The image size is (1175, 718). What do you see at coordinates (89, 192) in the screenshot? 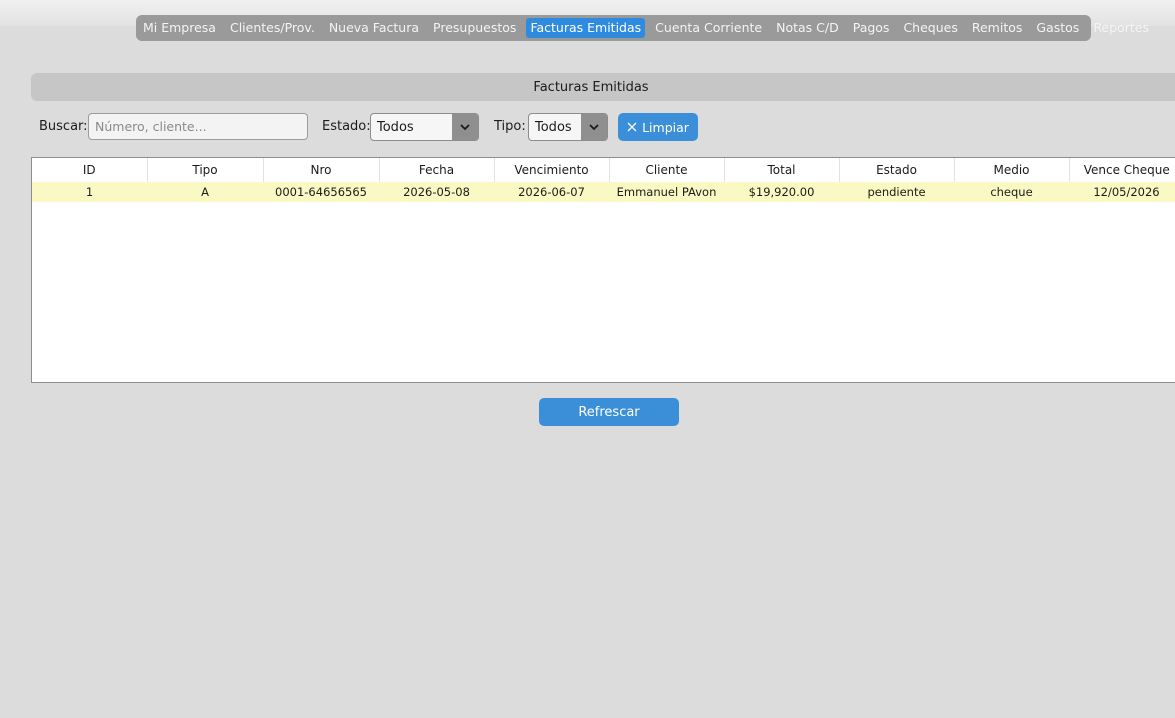
I see `table-cell: 1` at bounding box center [89, 192].